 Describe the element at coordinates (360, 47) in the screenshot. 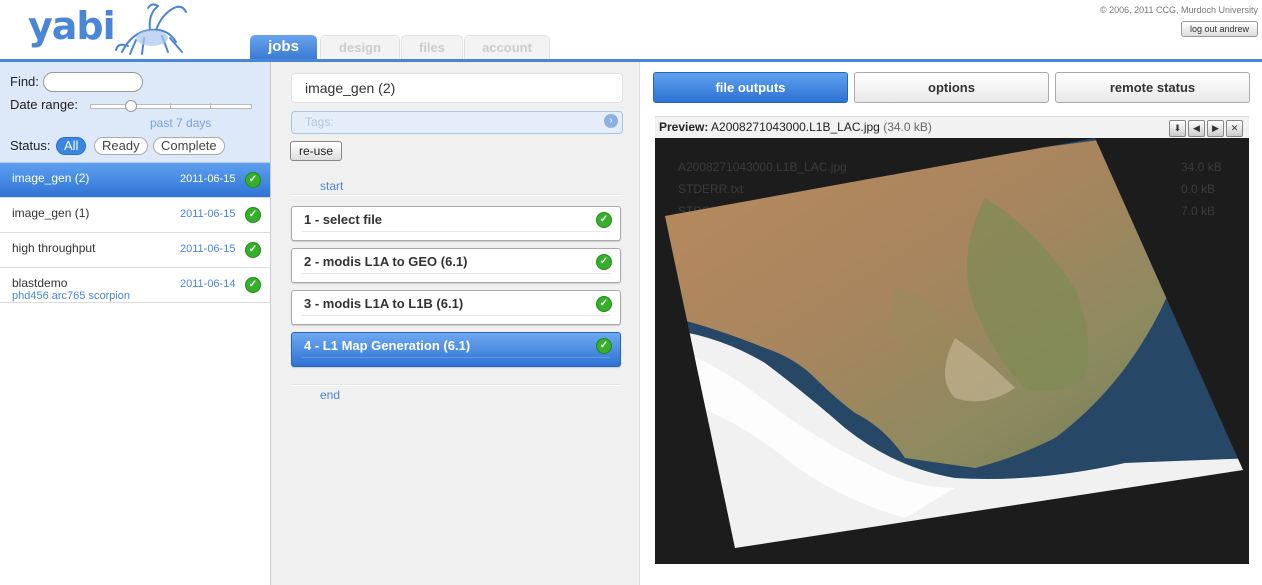

I see `tab-design: design` at that location.